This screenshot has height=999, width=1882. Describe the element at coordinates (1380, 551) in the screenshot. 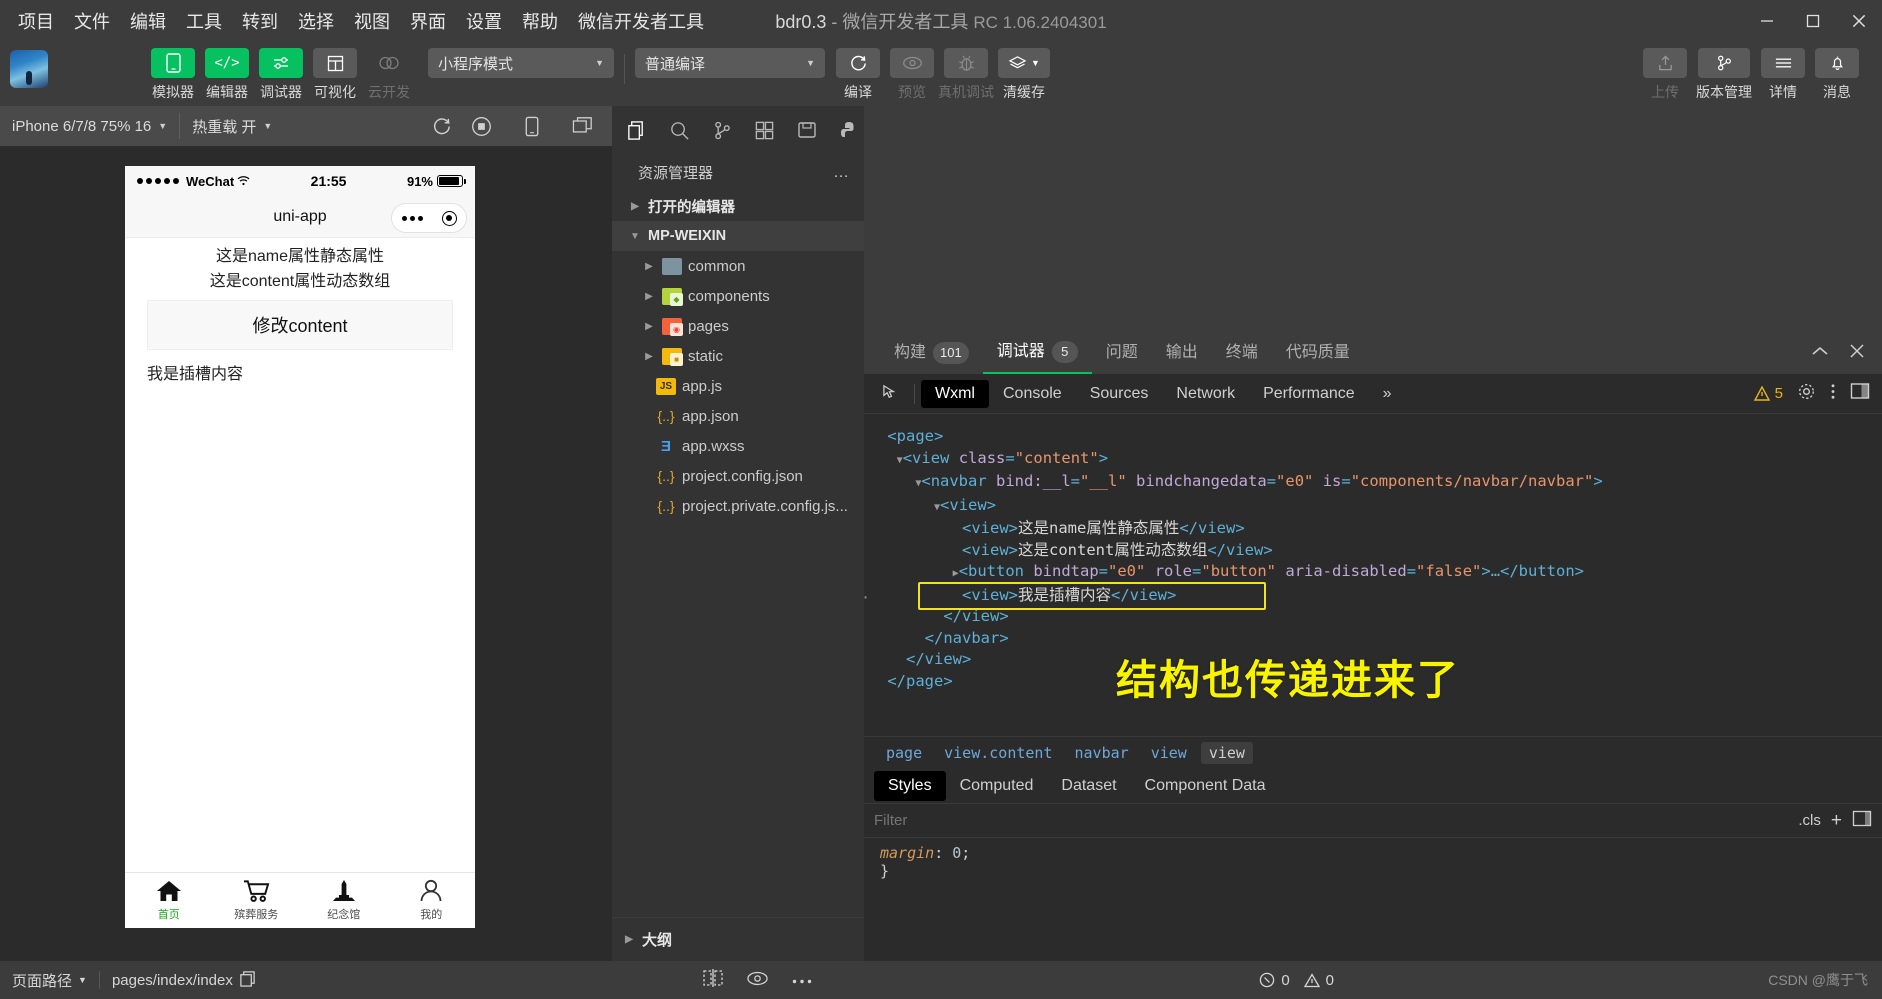

I see `wxml-line: <view>这是content属性动态数组</view>` at that location.